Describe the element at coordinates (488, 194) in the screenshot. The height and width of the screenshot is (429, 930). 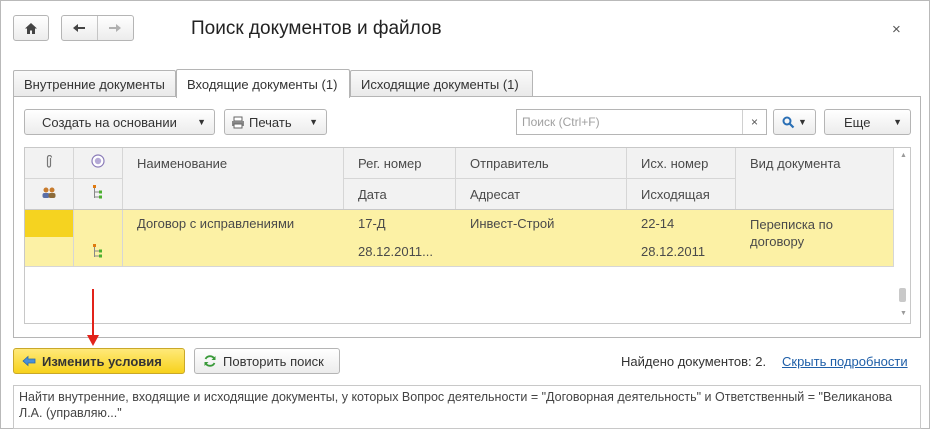
I see `header-addressee: Адресат` at that location.